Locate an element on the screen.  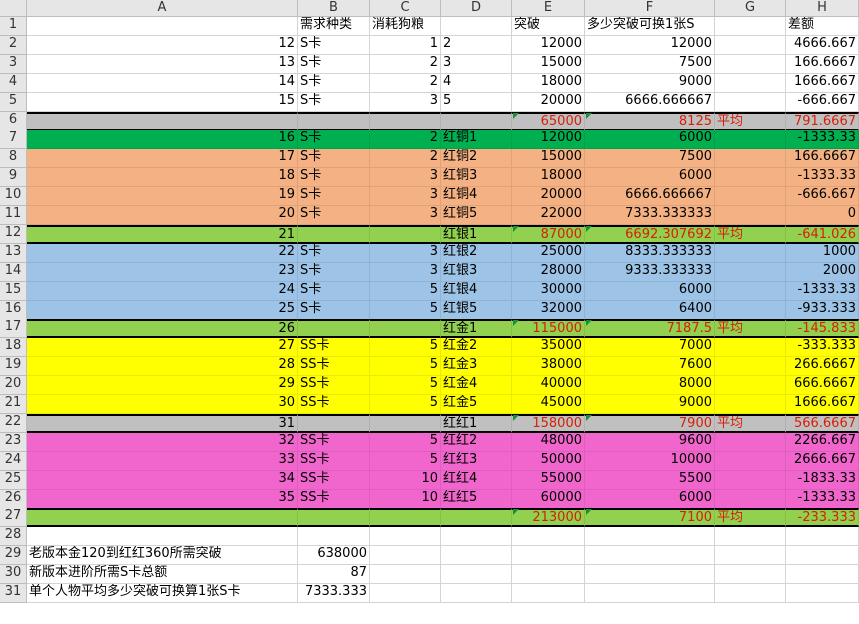
cell-c23: 5 is located at coordinates (405, 442).